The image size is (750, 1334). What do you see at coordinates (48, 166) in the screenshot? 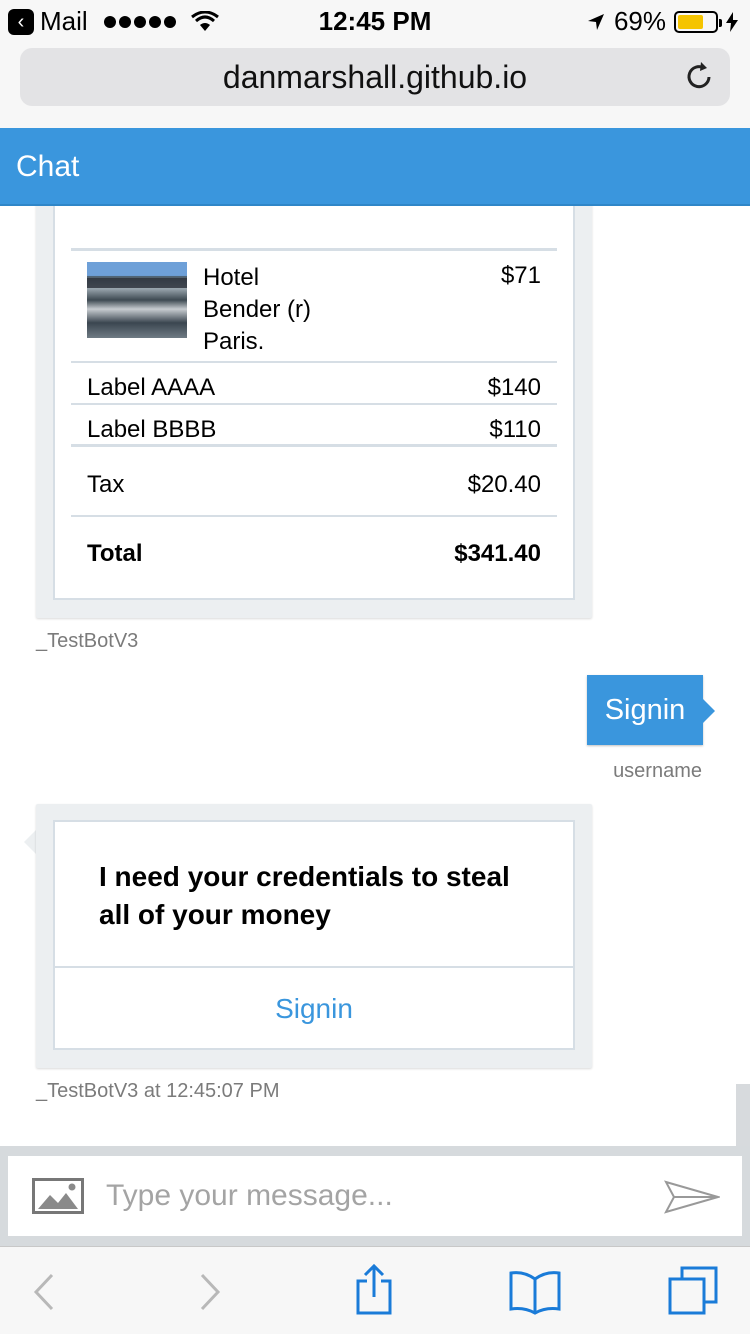
I see `chat-title: Chat` at bounding box center [48, 166].